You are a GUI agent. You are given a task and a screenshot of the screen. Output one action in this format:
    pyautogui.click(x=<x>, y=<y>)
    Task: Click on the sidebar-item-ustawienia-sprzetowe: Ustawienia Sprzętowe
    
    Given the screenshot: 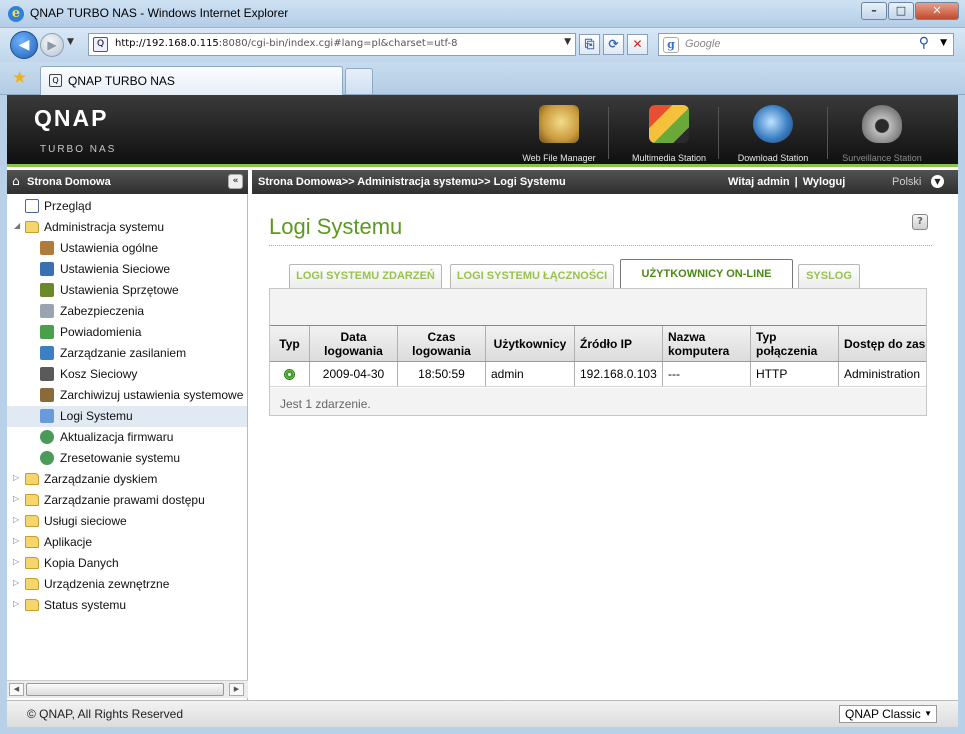 What is the action you would take?
    pyautogui.click(x=127, y=290)
    